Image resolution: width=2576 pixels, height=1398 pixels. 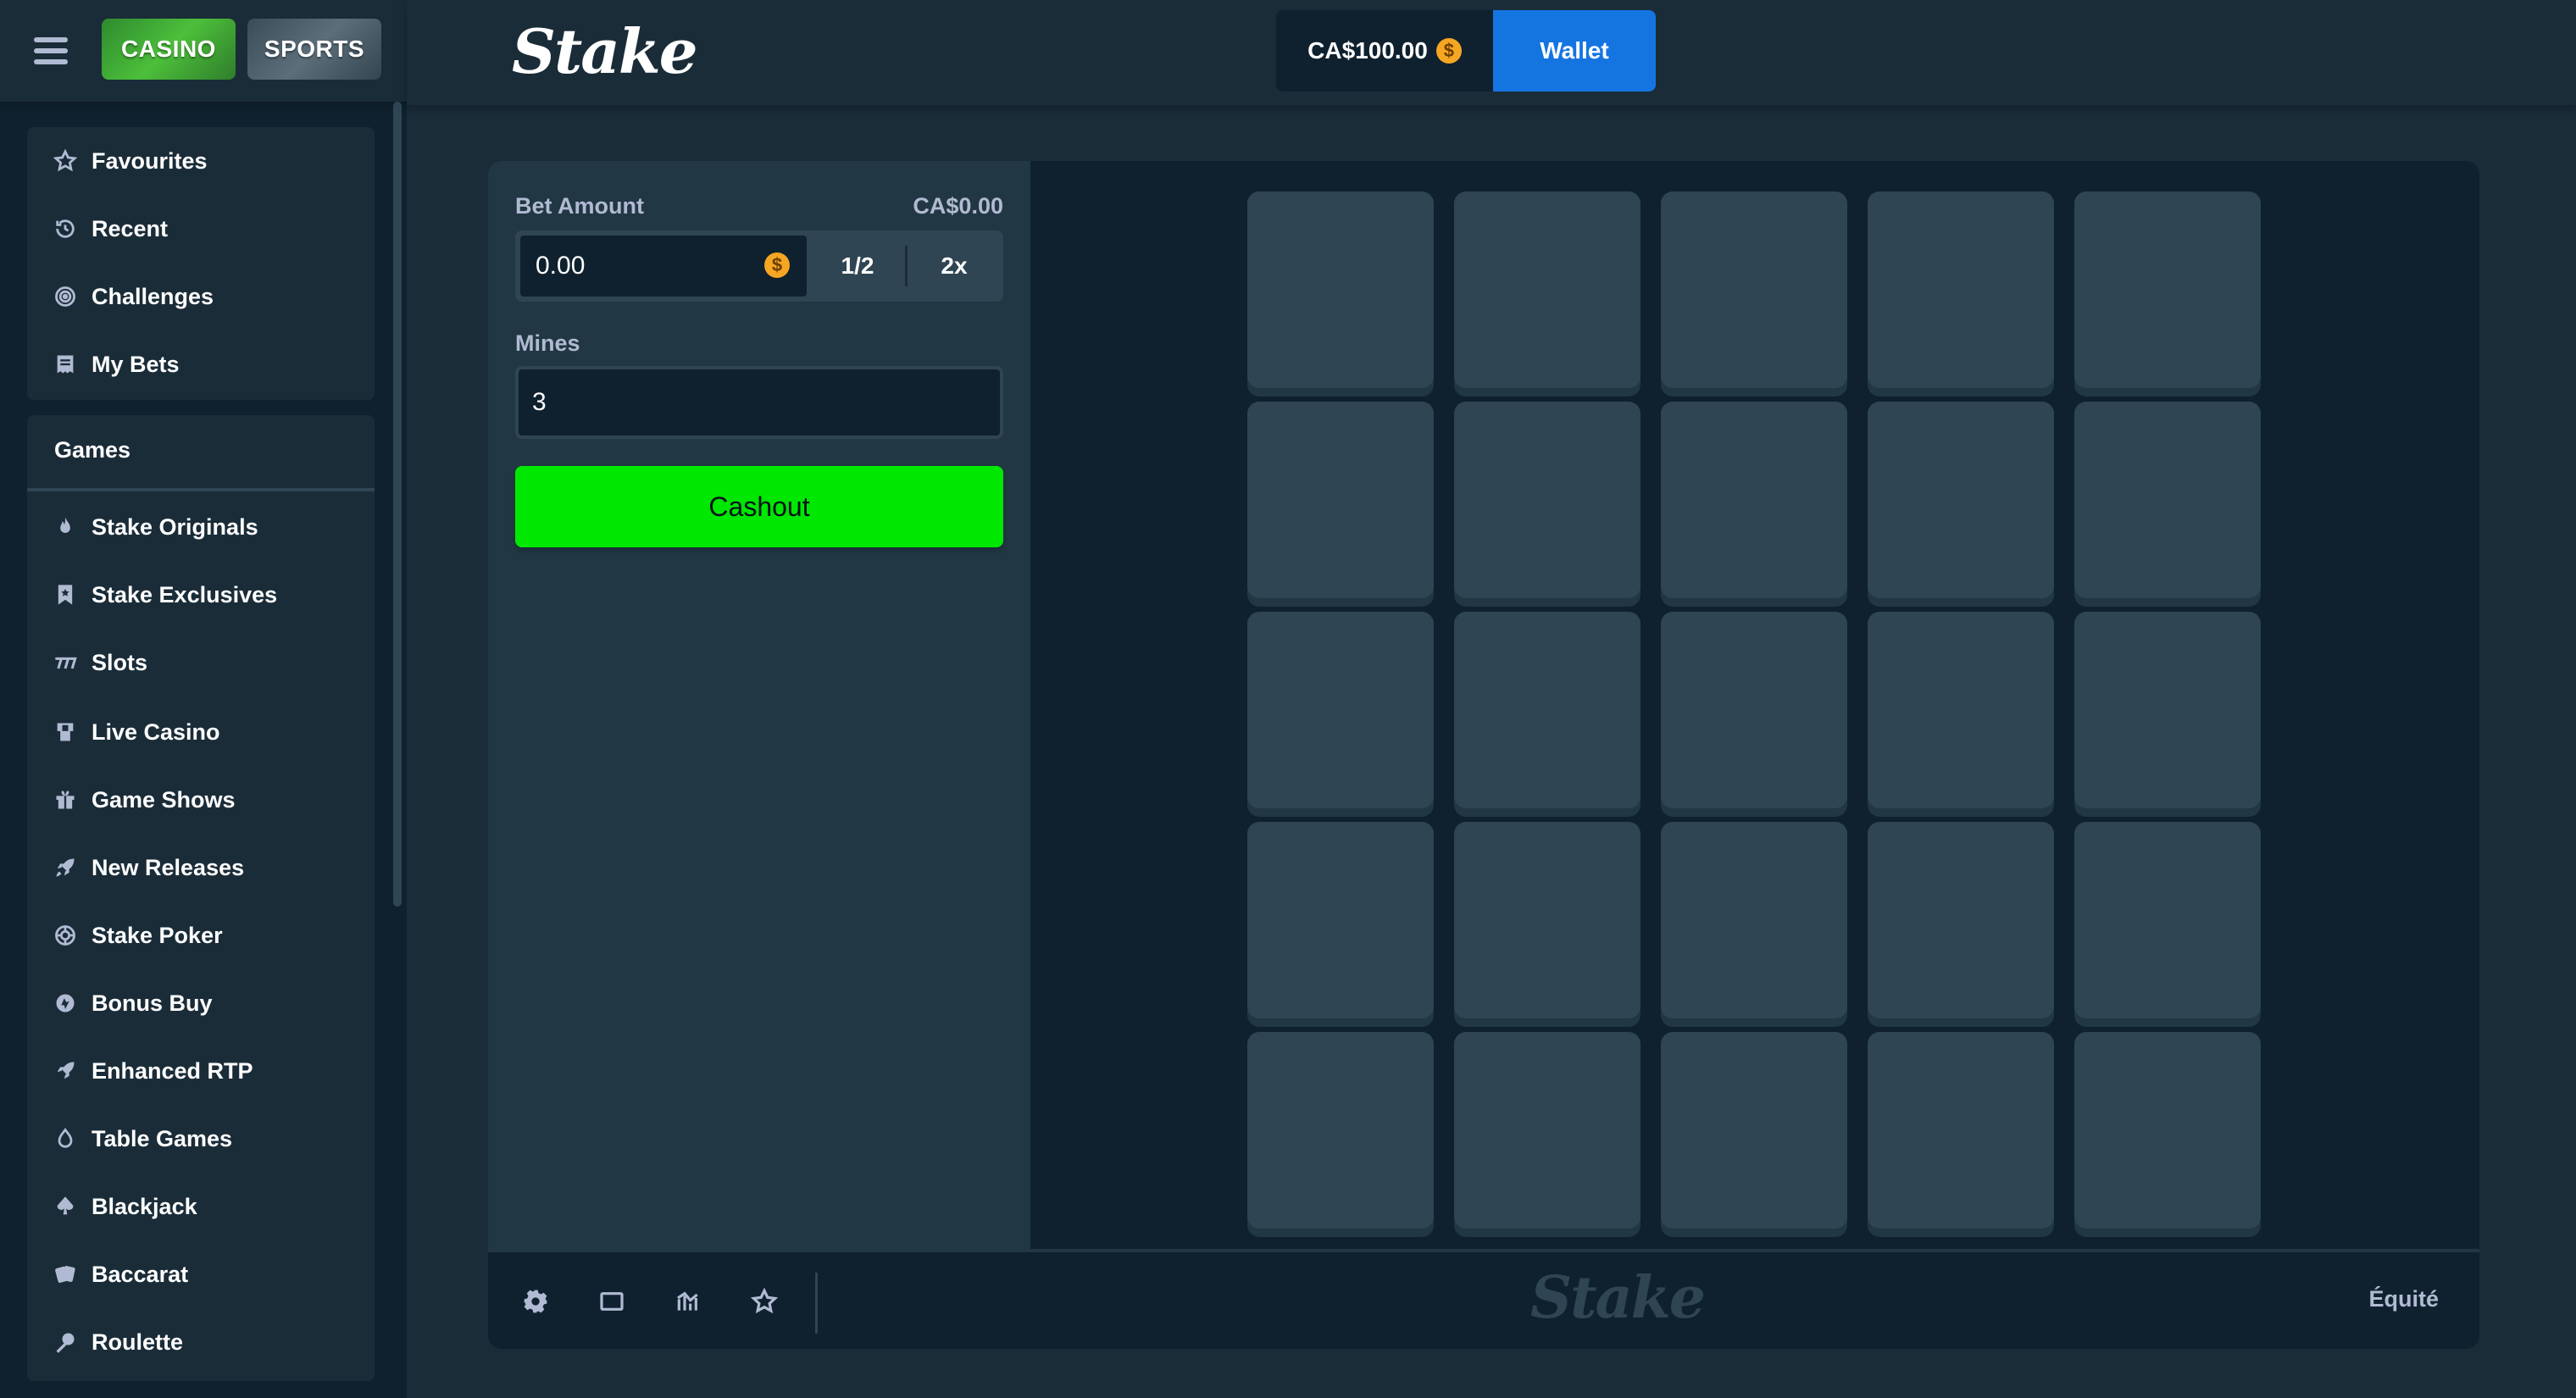 I want to click on sidebar-item-label: Enhanced RTP, so click(x=172, y=1070).